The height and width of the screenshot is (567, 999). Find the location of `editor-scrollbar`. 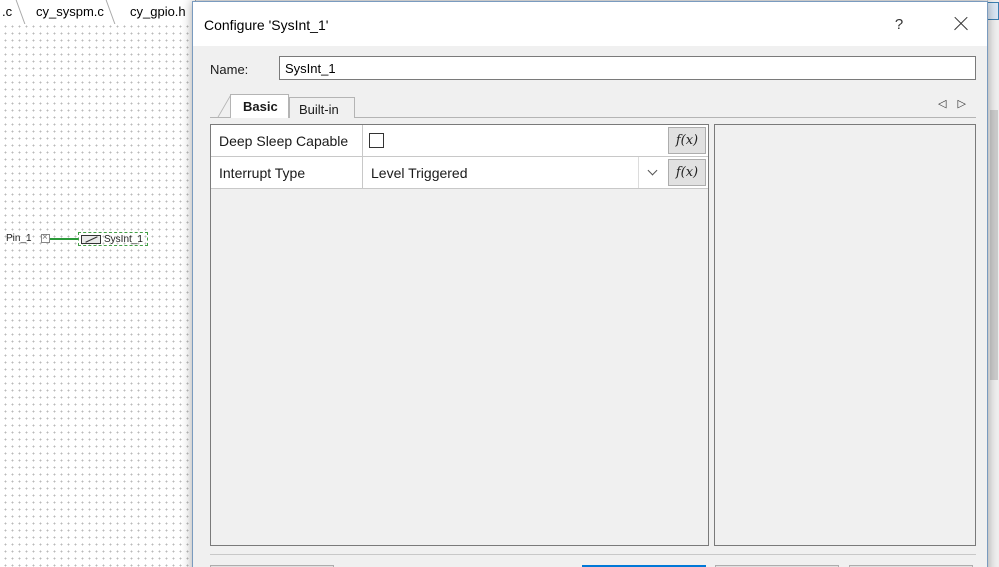

editor-scrollbar is located at coordinates (993, 283).